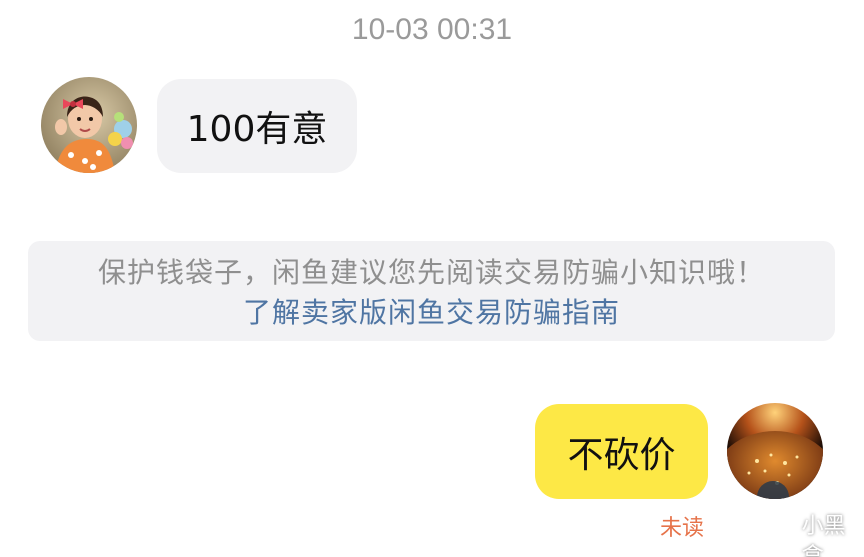 This screenshot has height=557, width=864. I want to click on unread-status: 未读, so click(682, 528).